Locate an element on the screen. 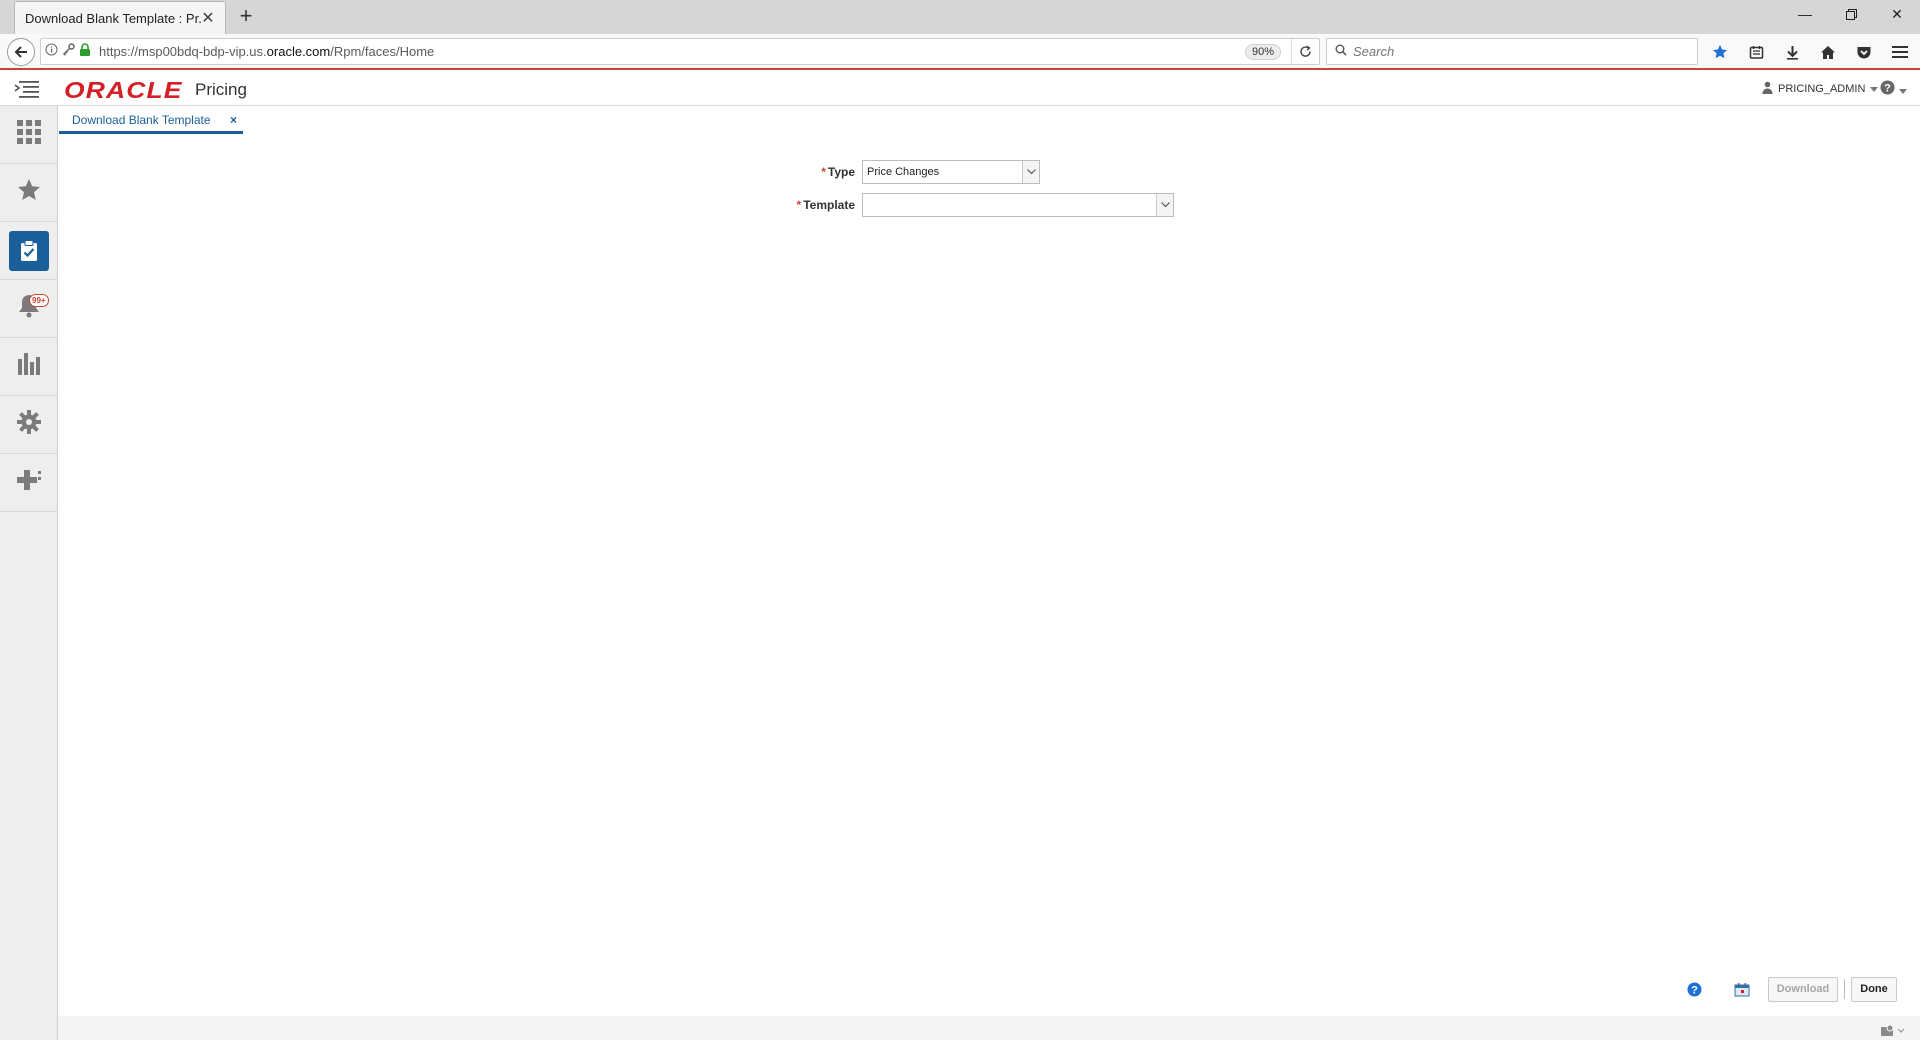  oracle-logo: ORACLE is located at coordinates (123, 90).